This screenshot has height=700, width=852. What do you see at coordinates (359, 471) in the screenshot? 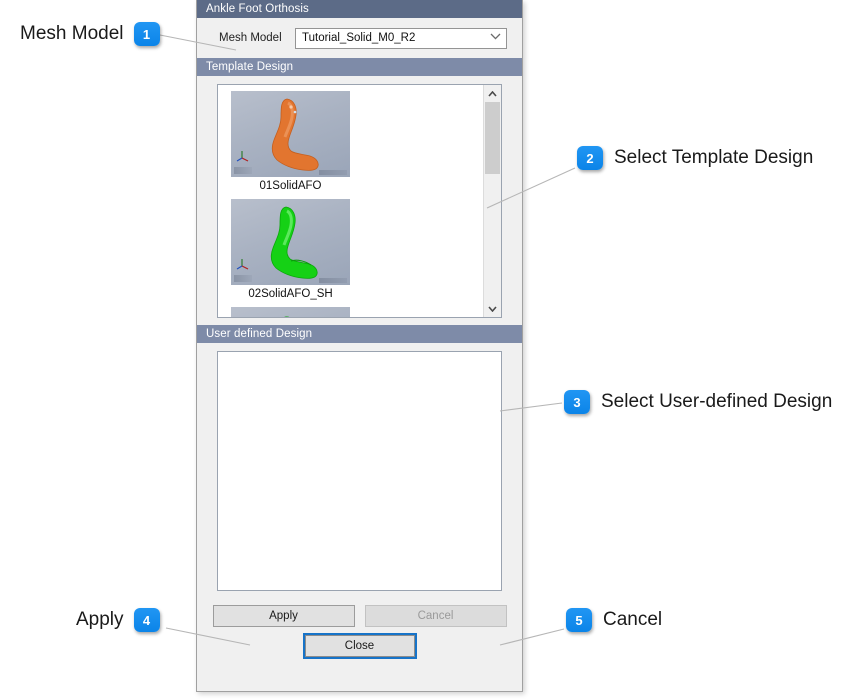
I see `user-defined-design-listbox` at bounding box center [359, 471].